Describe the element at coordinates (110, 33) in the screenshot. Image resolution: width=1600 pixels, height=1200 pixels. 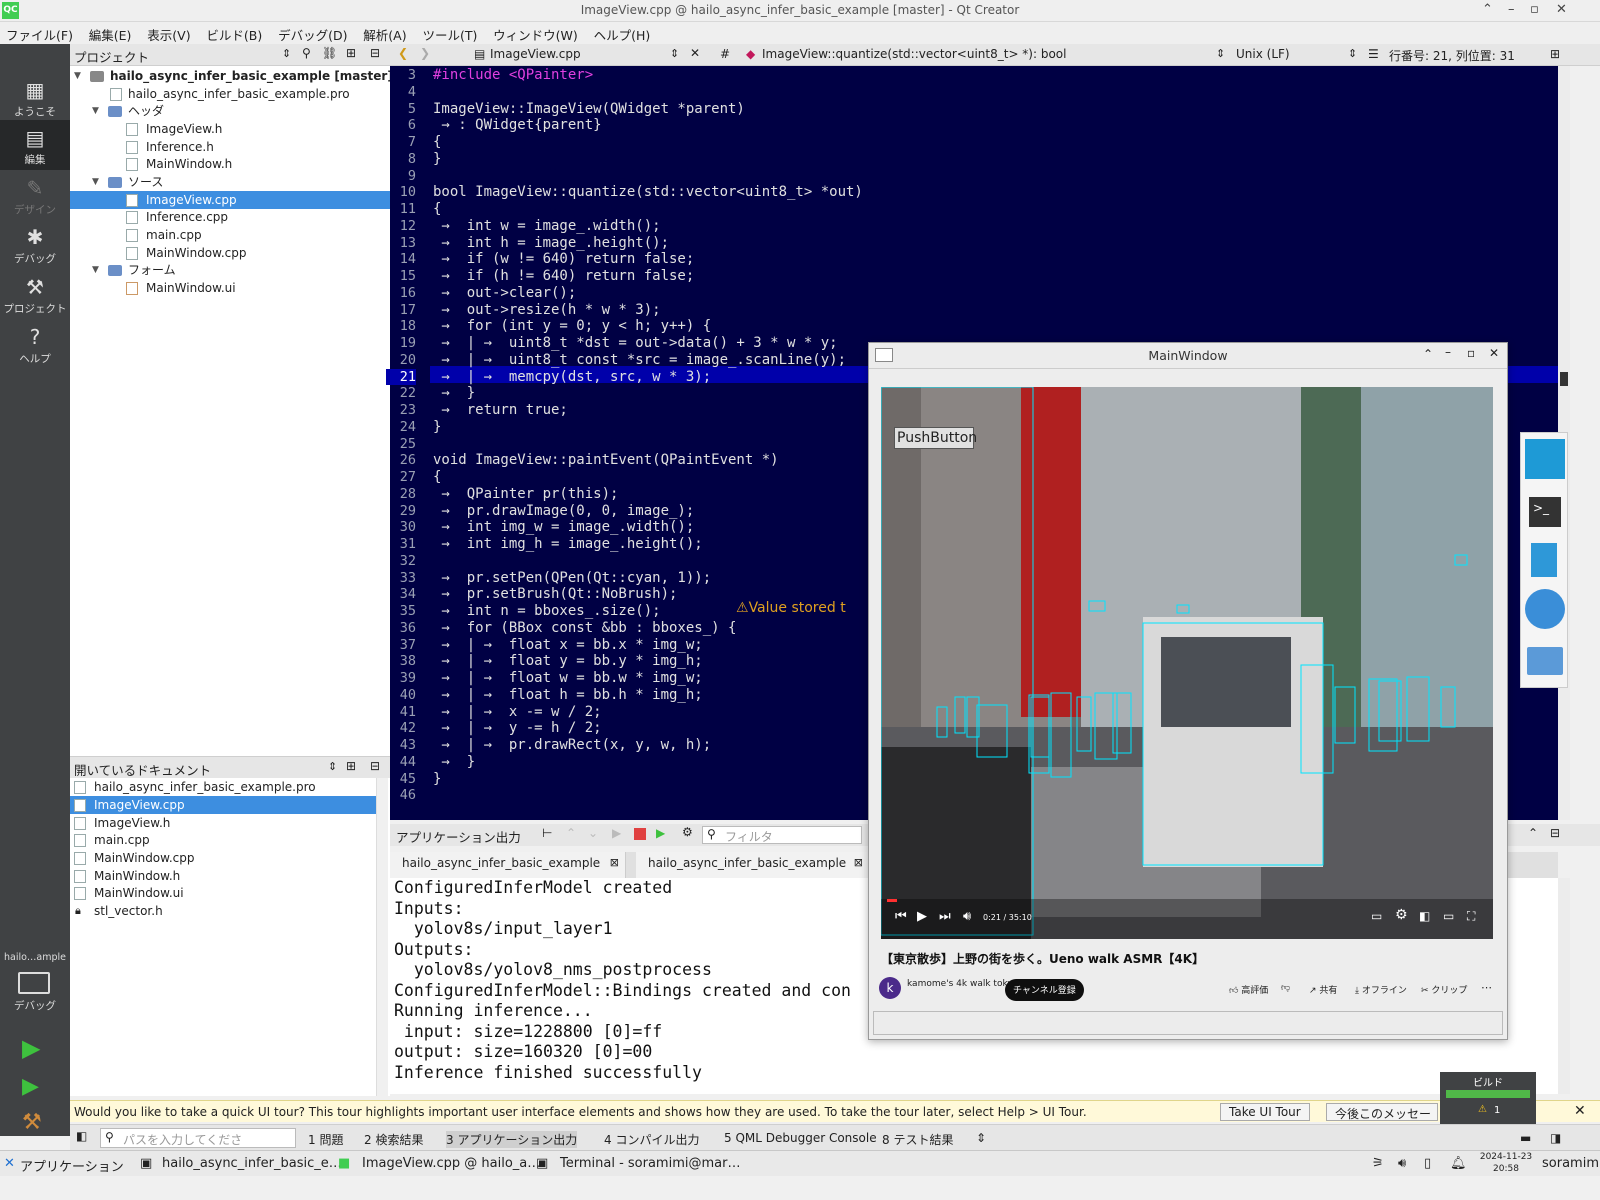
I see `menu-edit: 編集(E)` at that location.